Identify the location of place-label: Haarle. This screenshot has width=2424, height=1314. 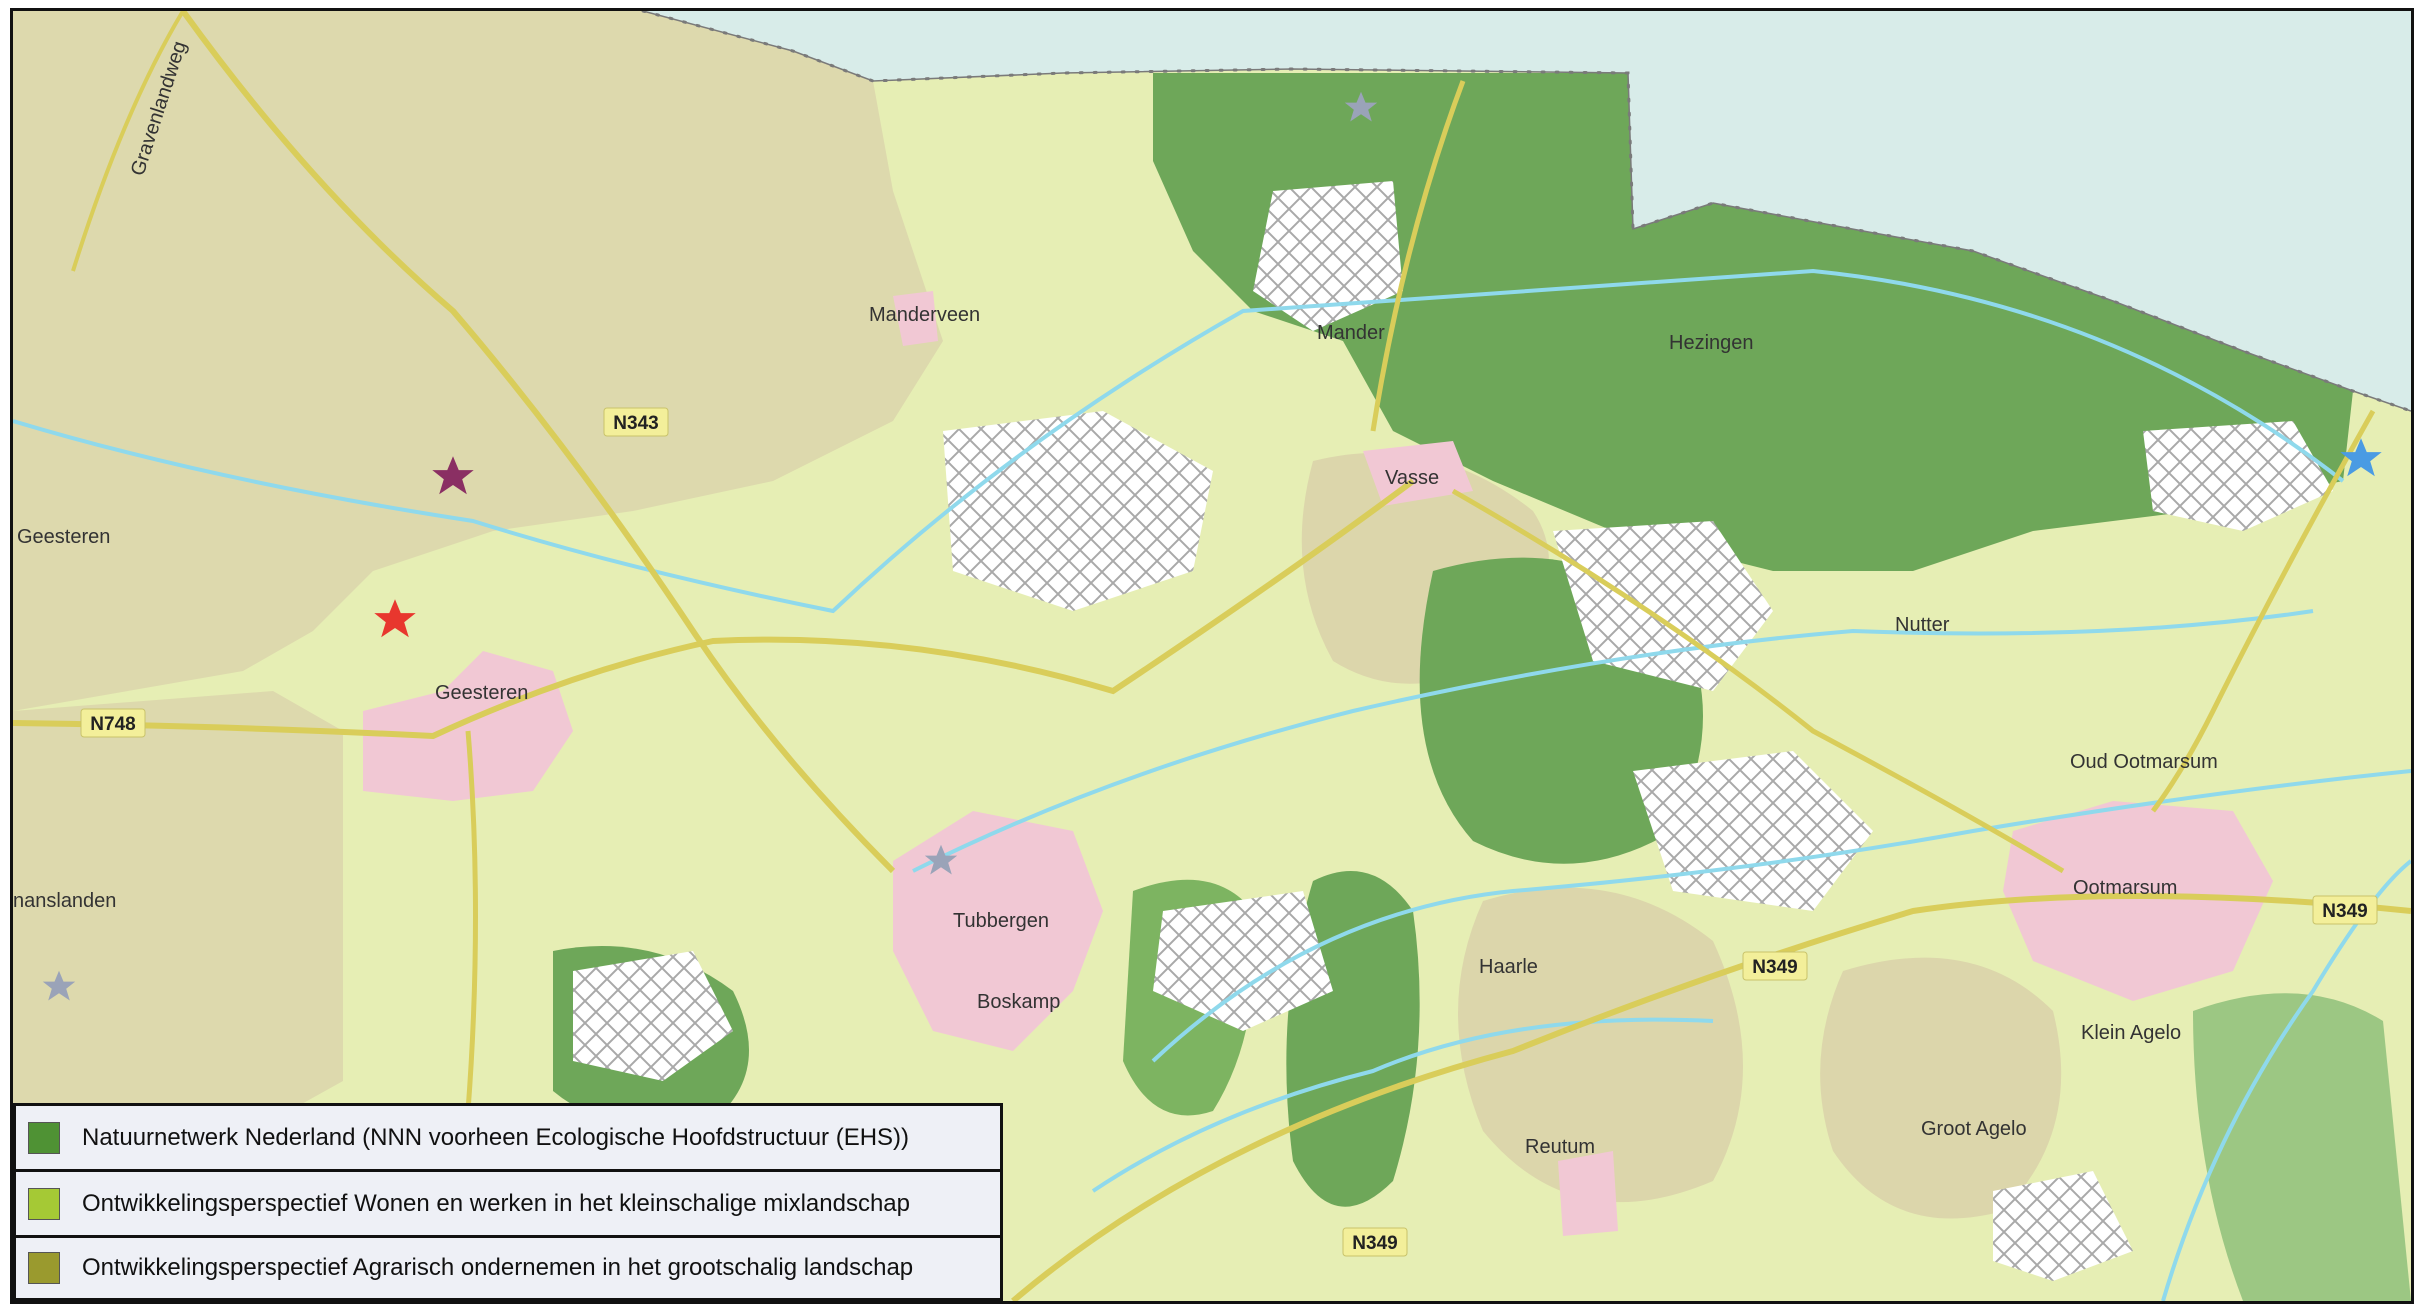
(1508, 967).